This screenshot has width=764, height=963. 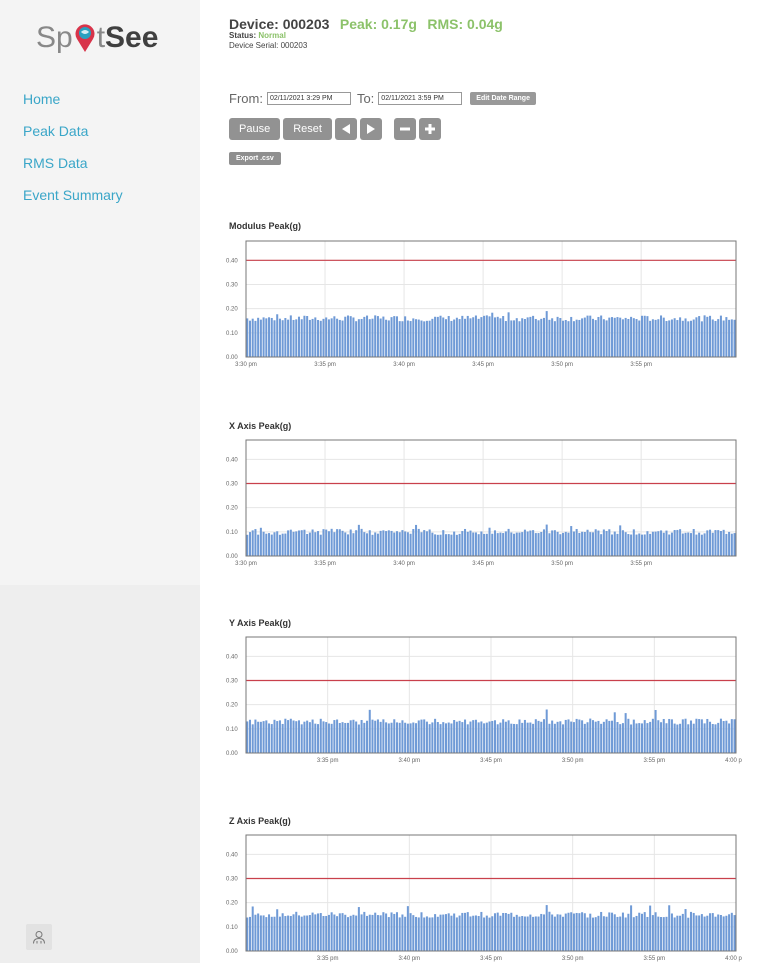 I want to click on zoom-in-button, so click(x=429, y=129).